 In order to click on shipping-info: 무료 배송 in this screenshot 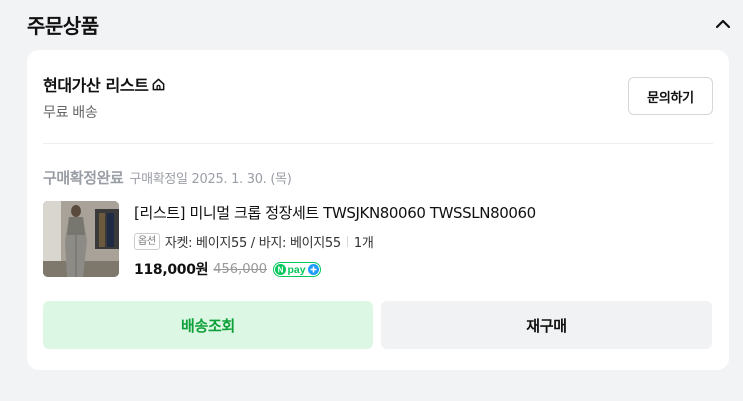, I will do `click(70, 113)`.